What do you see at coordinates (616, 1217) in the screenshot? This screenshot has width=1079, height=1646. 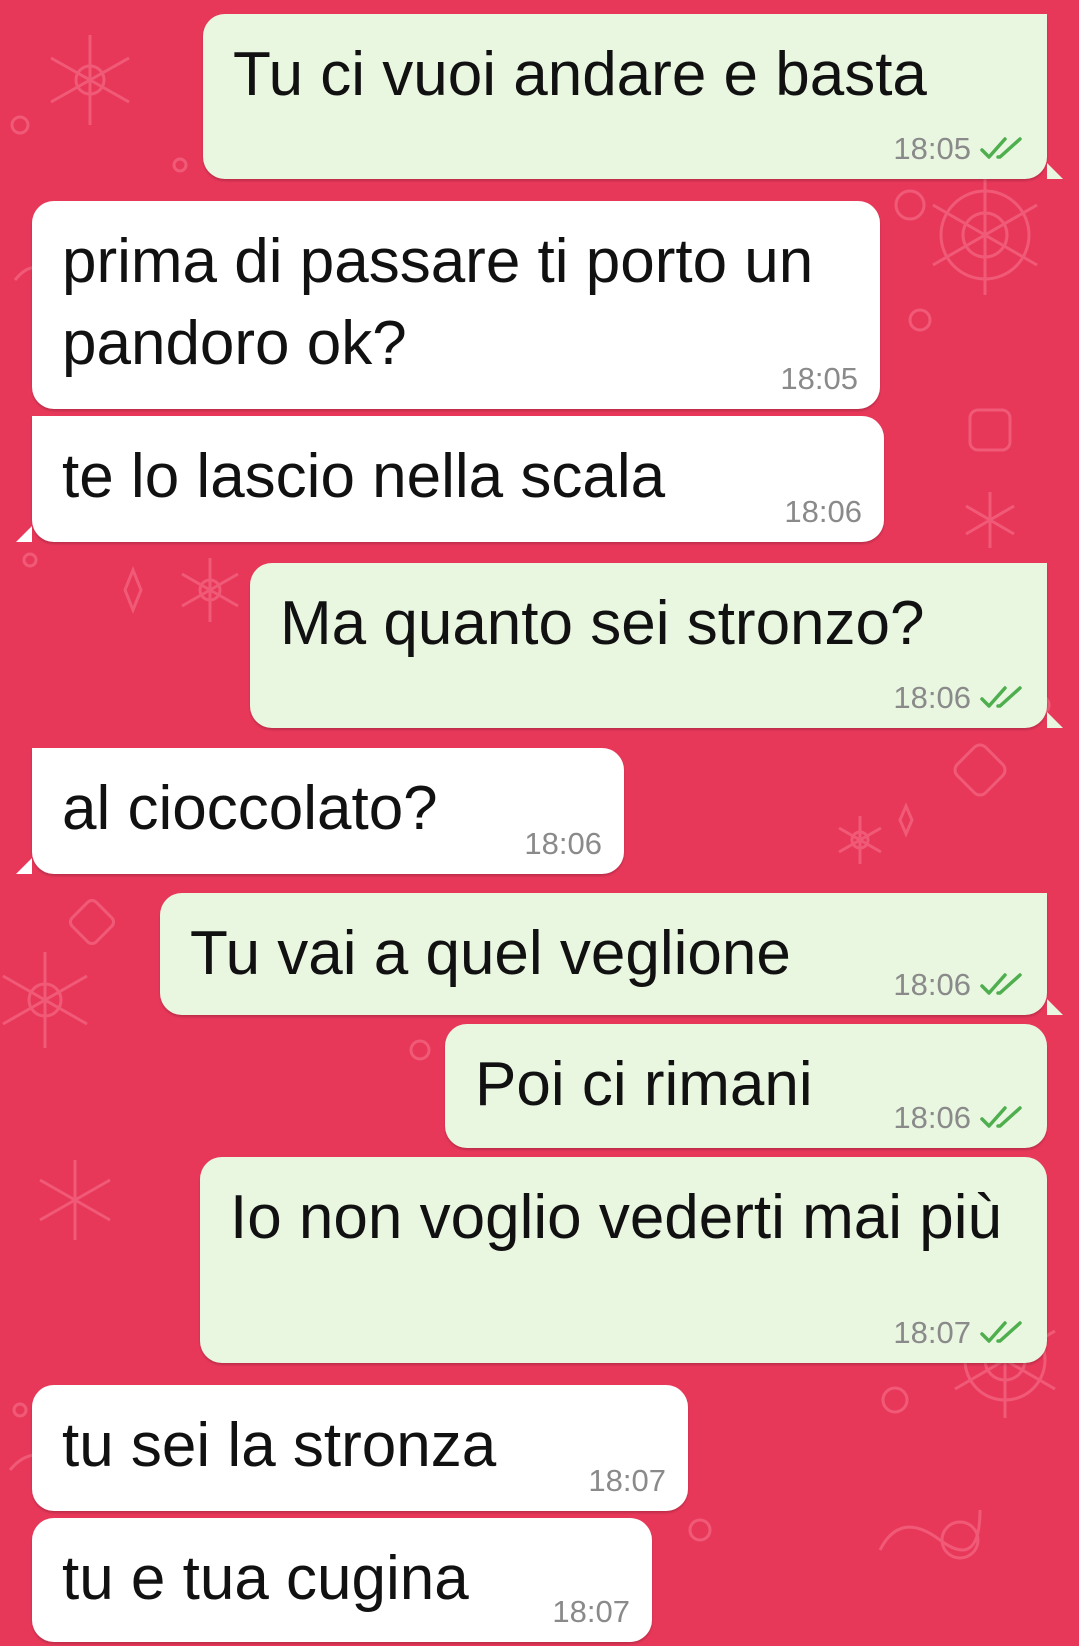 I see `message-text: Io non voglio vederti mai più` at bounding box center [616, 1217].